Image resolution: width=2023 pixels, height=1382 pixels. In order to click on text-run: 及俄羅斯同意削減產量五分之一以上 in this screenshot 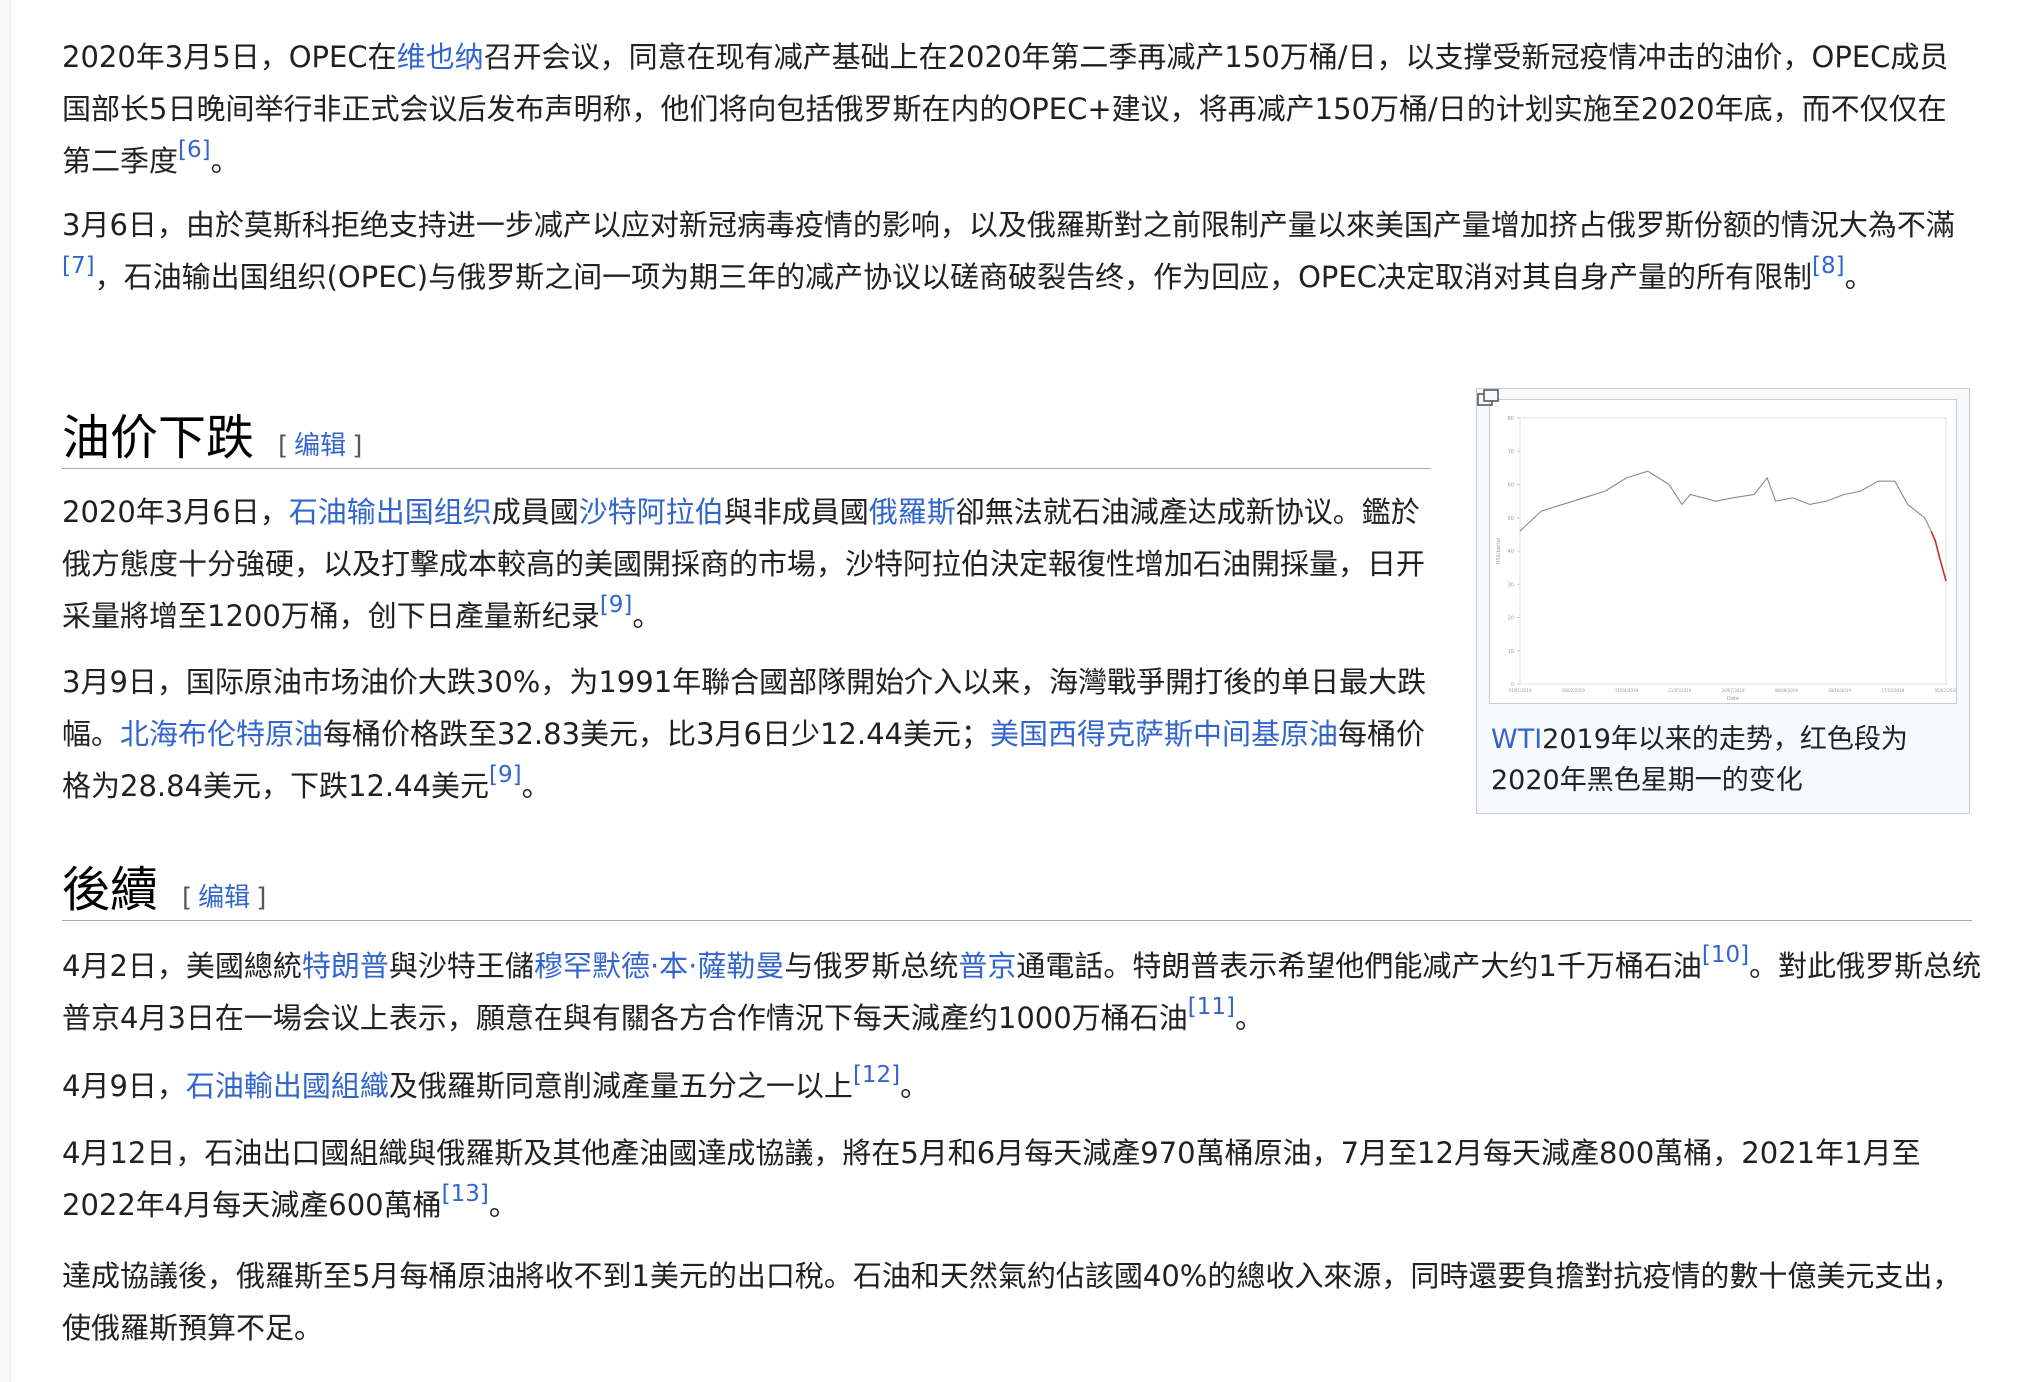, I will do `click(620, 1086)`.